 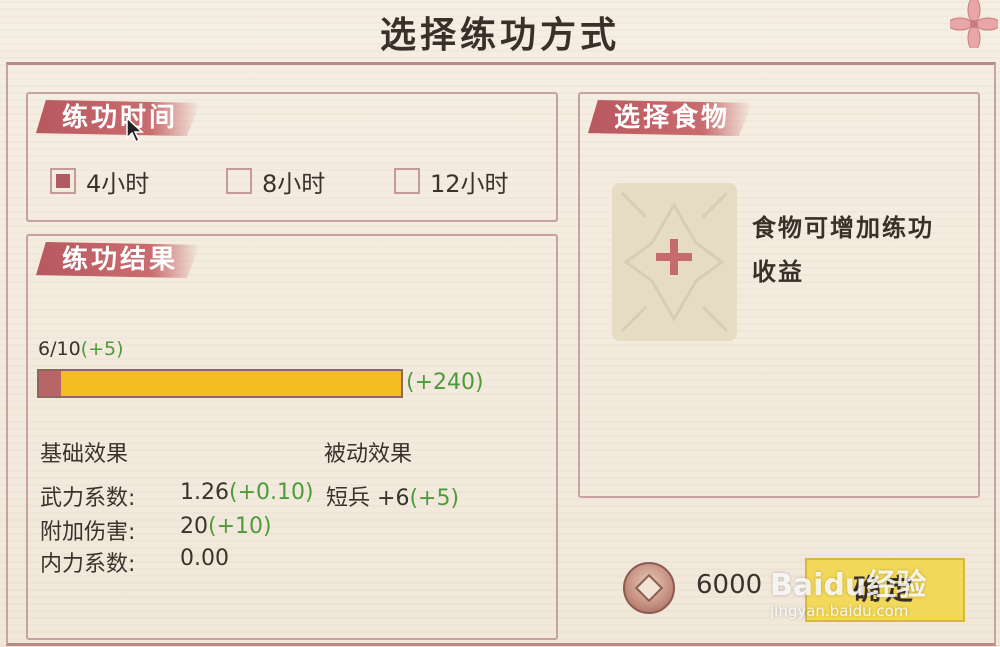 I want to click on stat-value: 1.26, so click(x=204, y=492).